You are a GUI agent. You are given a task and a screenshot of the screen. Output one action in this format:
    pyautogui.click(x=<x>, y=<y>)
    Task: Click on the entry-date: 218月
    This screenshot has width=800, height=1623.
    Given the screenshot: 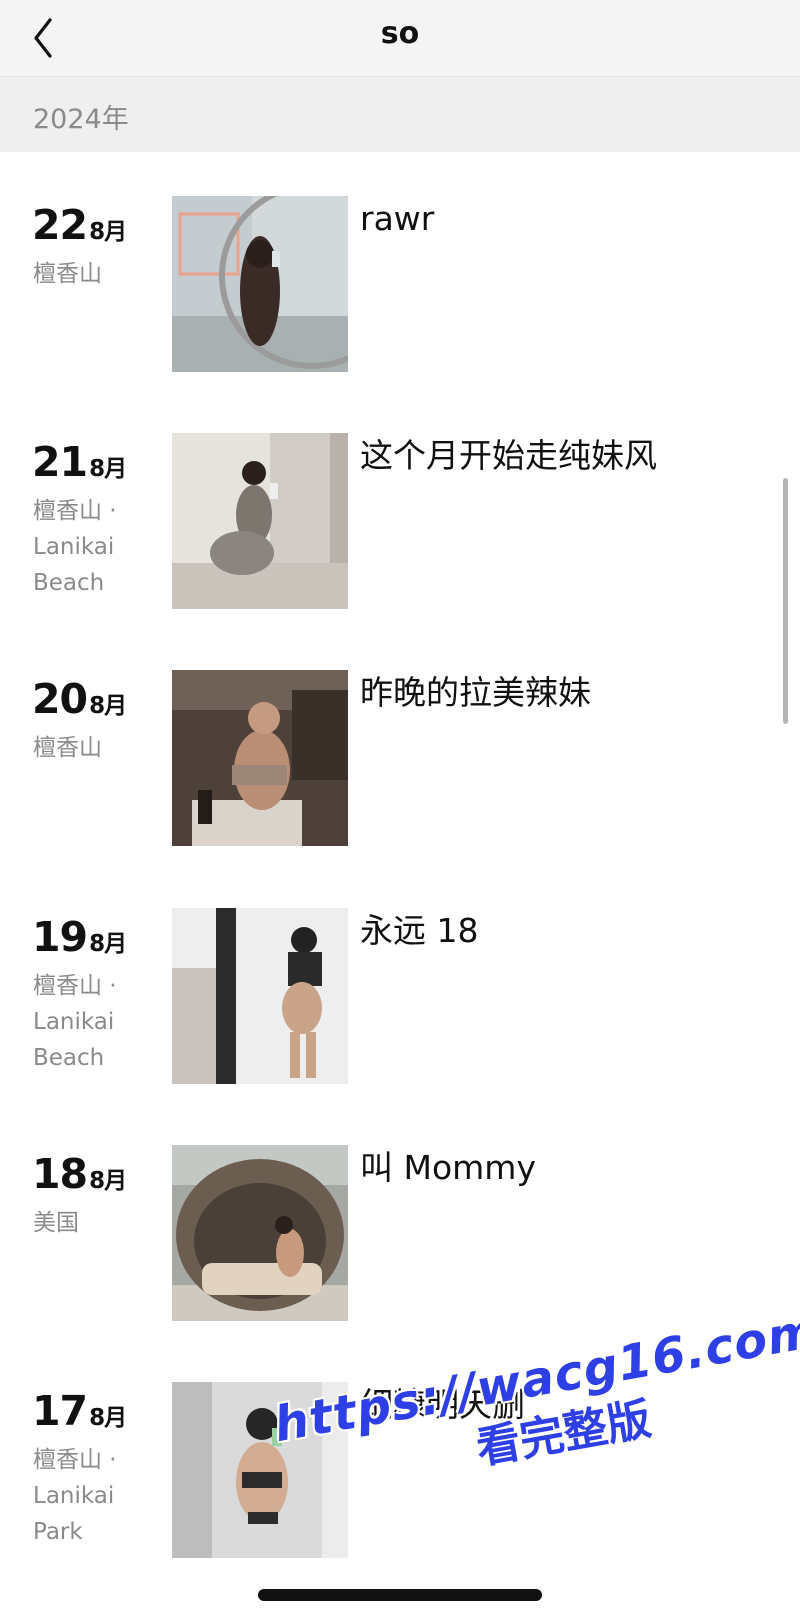 What is the action you would take?
    pyautogui.click(x=79, y=465)
    